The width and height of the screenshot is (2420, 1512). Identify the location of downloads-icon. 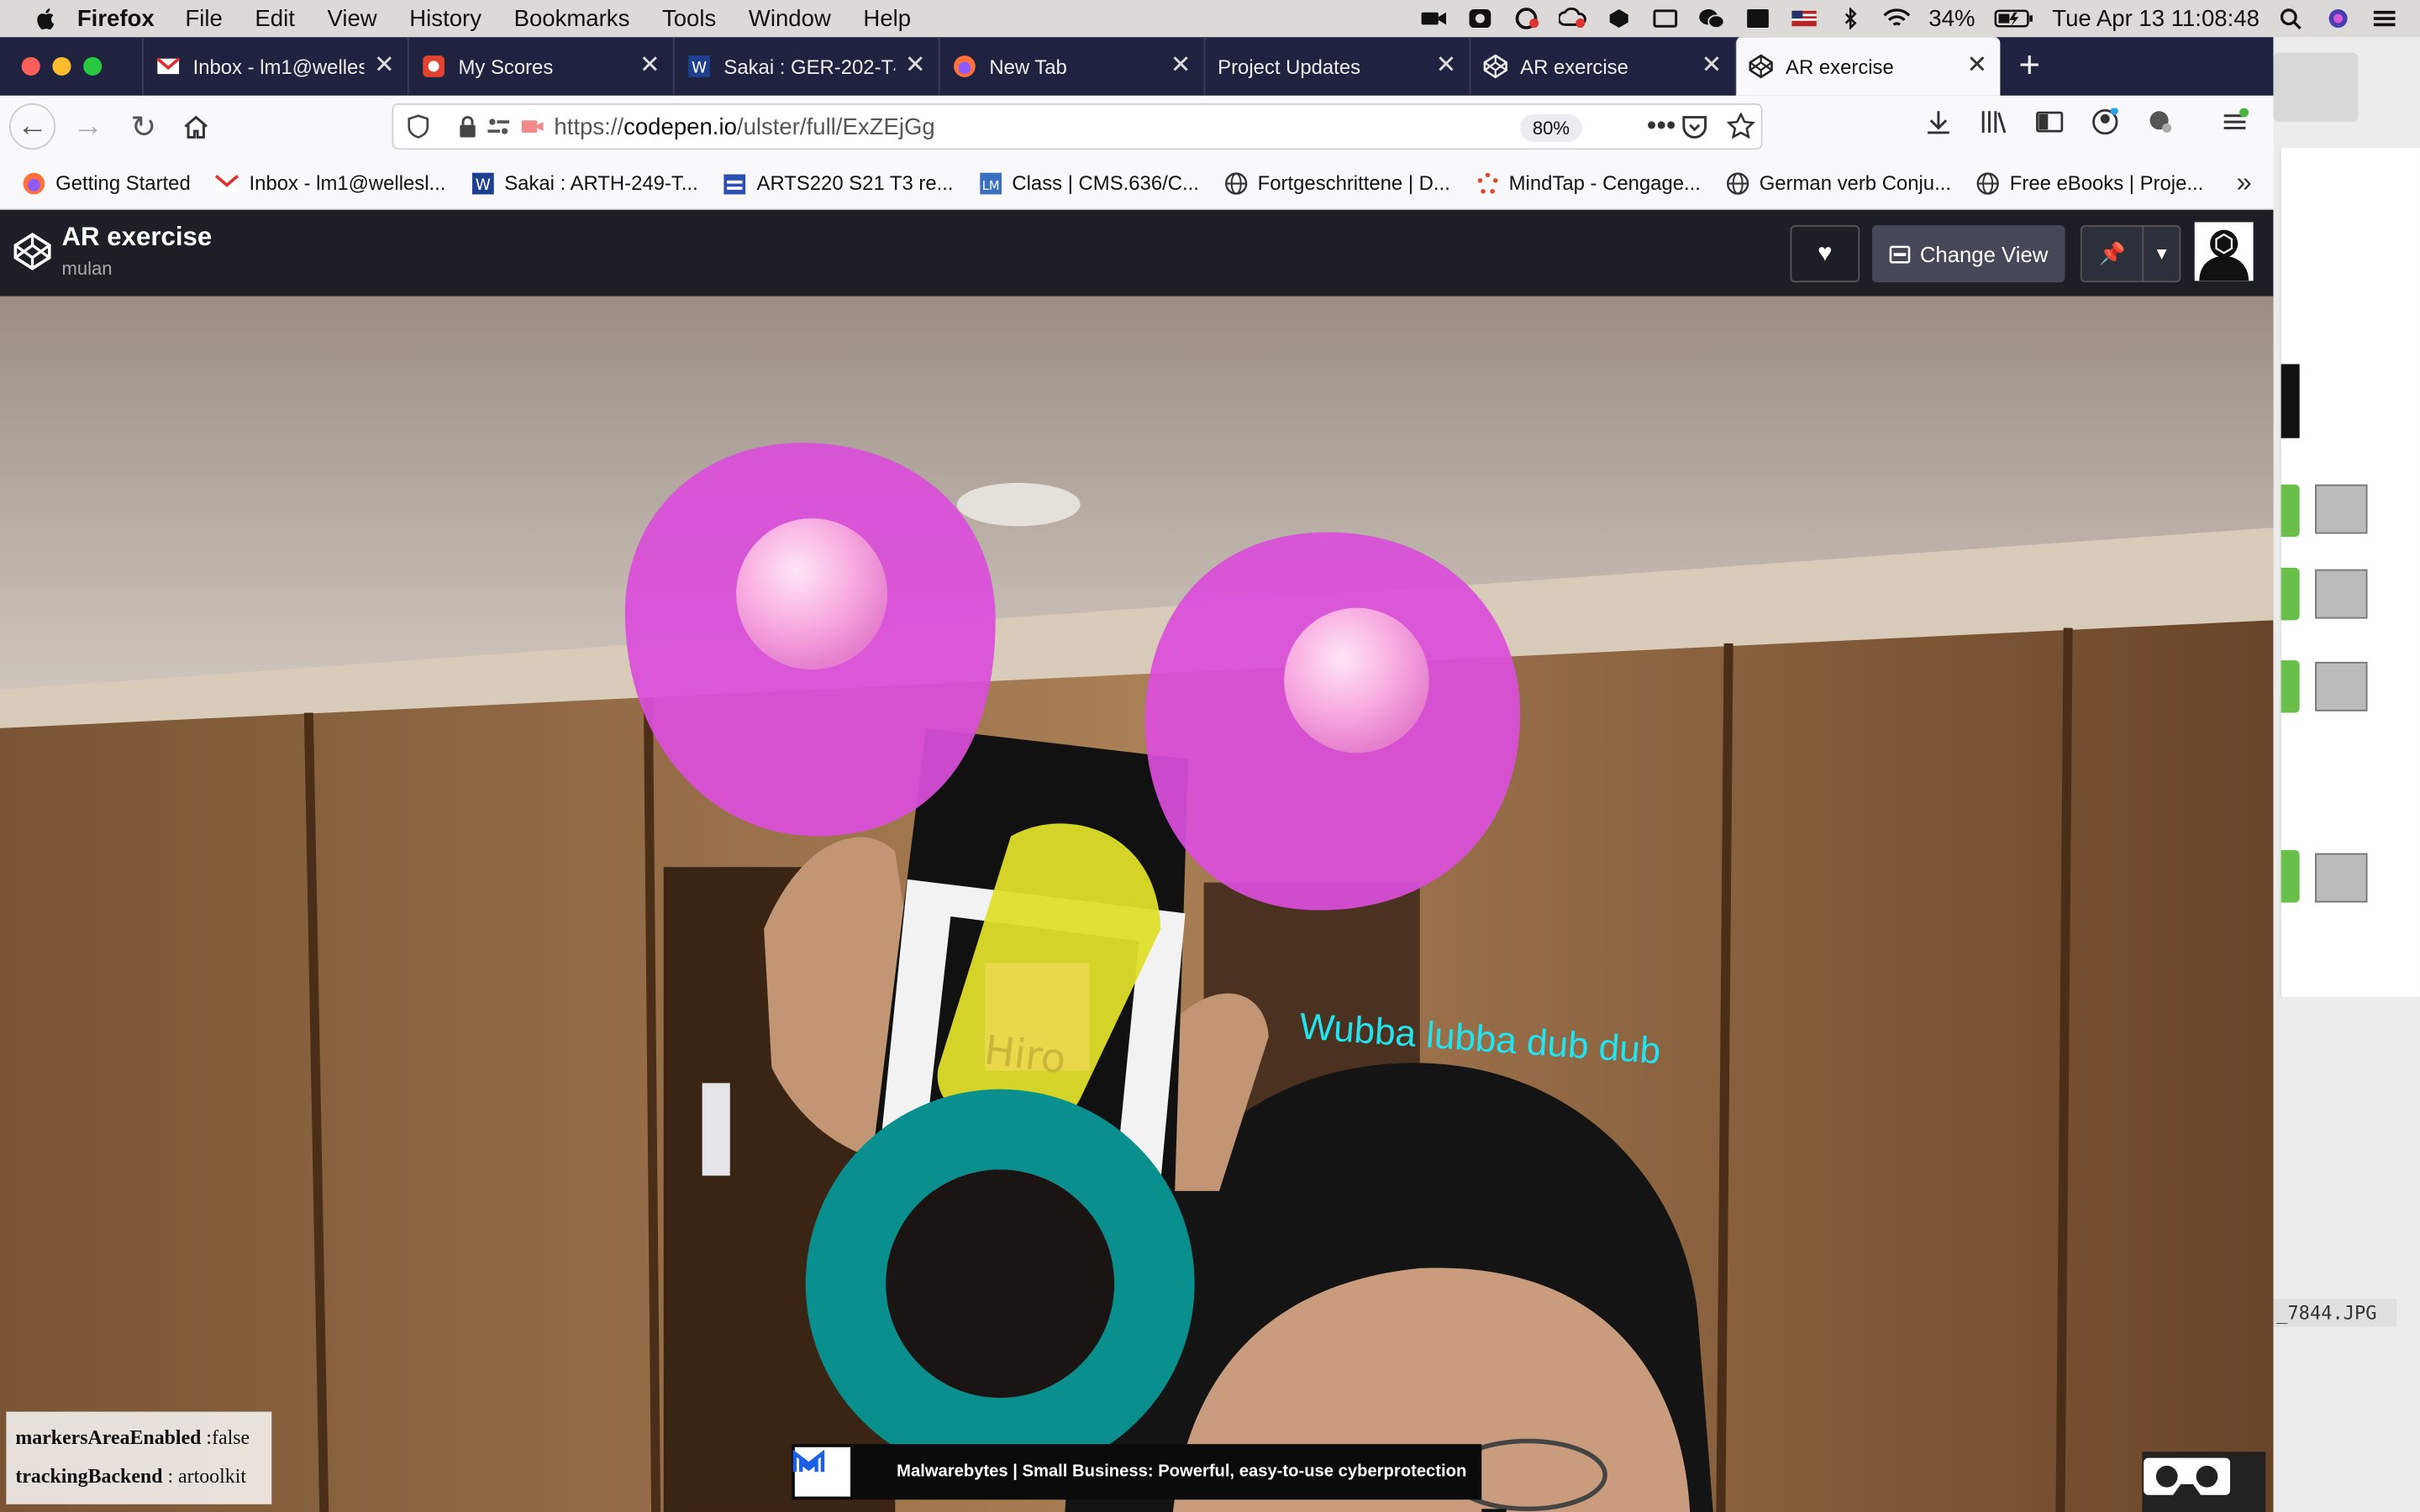
(1938, 122).